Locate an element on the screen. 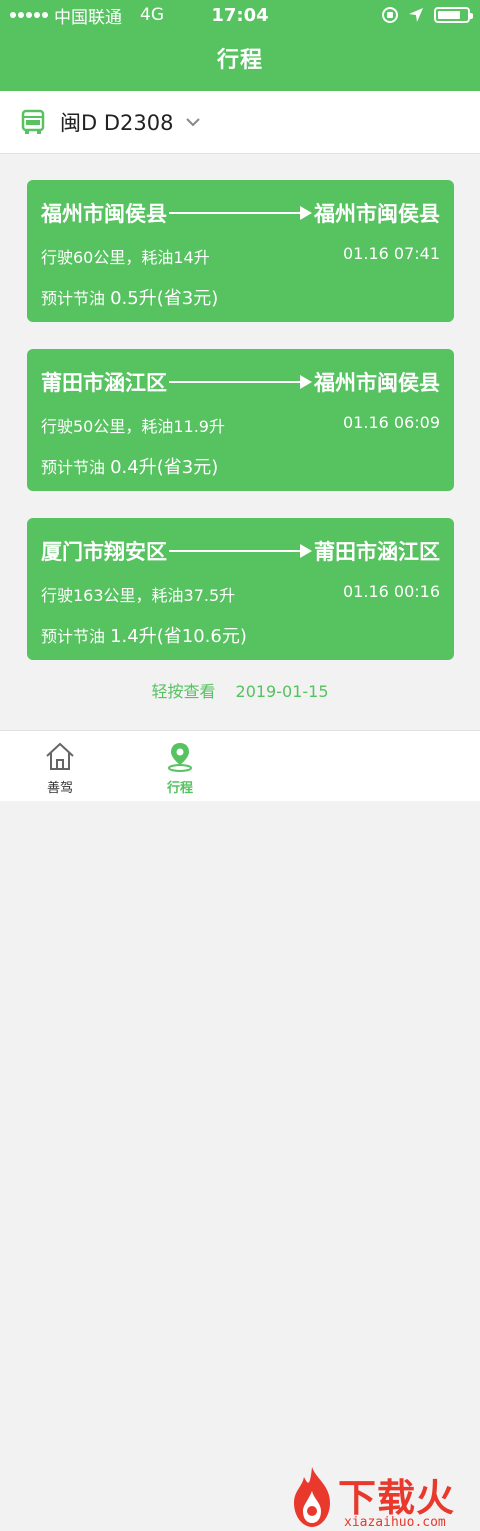  tab-label: 善驾 is located at coordinates (59, 788).